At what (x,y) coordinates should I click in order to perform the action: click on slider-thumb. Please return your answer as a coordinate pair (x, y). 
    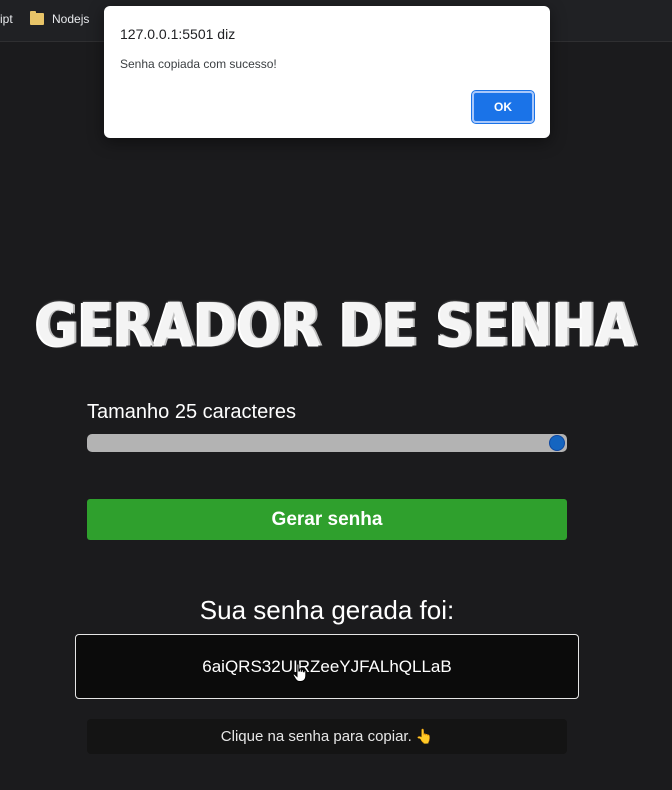
    Looking at the image, I should click on (557, 443).